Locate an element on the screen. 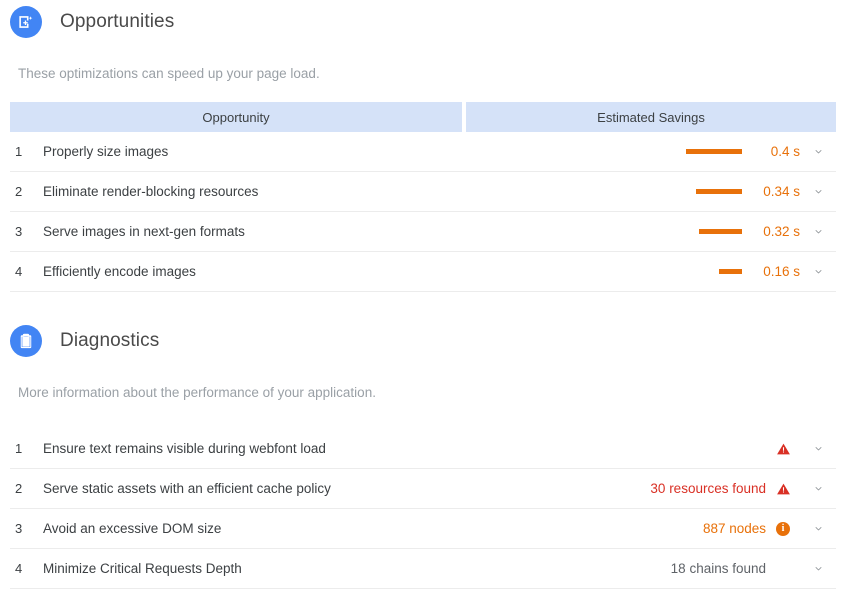 The height and width of the screenshot is (607, 846). opportunities-table-header-row: Opportunity Estimated Savings is located at coordinates (423, 117).